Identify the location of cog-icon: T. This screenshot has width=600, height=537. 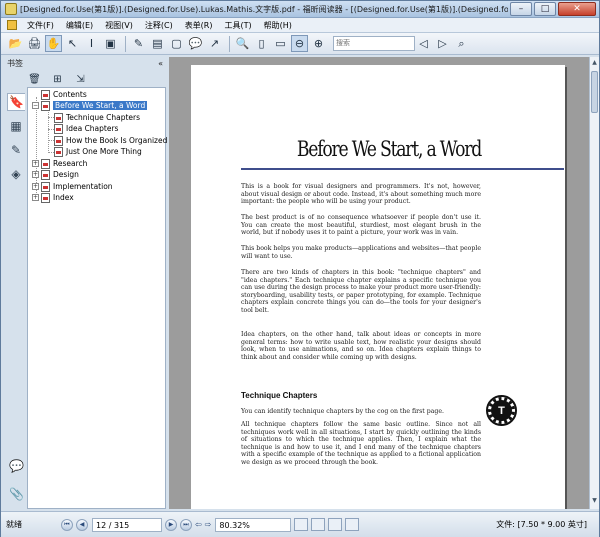
(501, 410).